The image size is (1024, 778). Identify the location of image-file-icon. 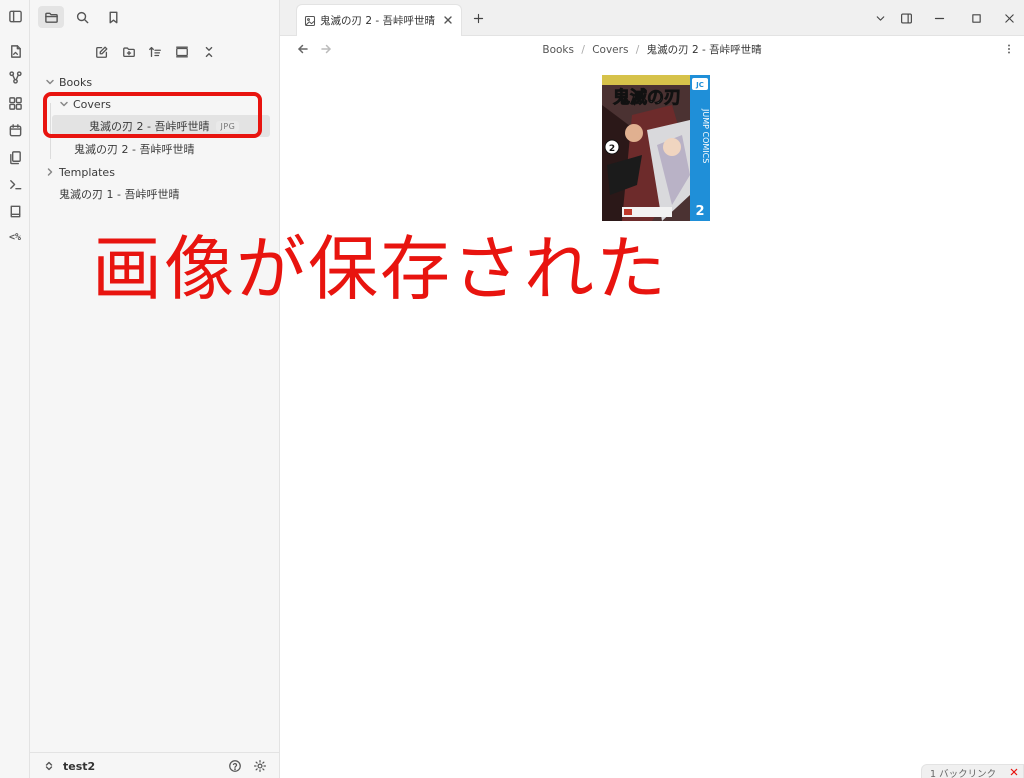
(310, 20).